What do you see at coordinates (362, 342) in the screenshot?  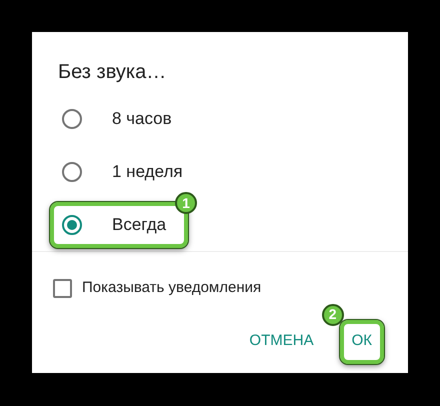 I see `dialog-button: ОК` at bounding box center [362, 342].